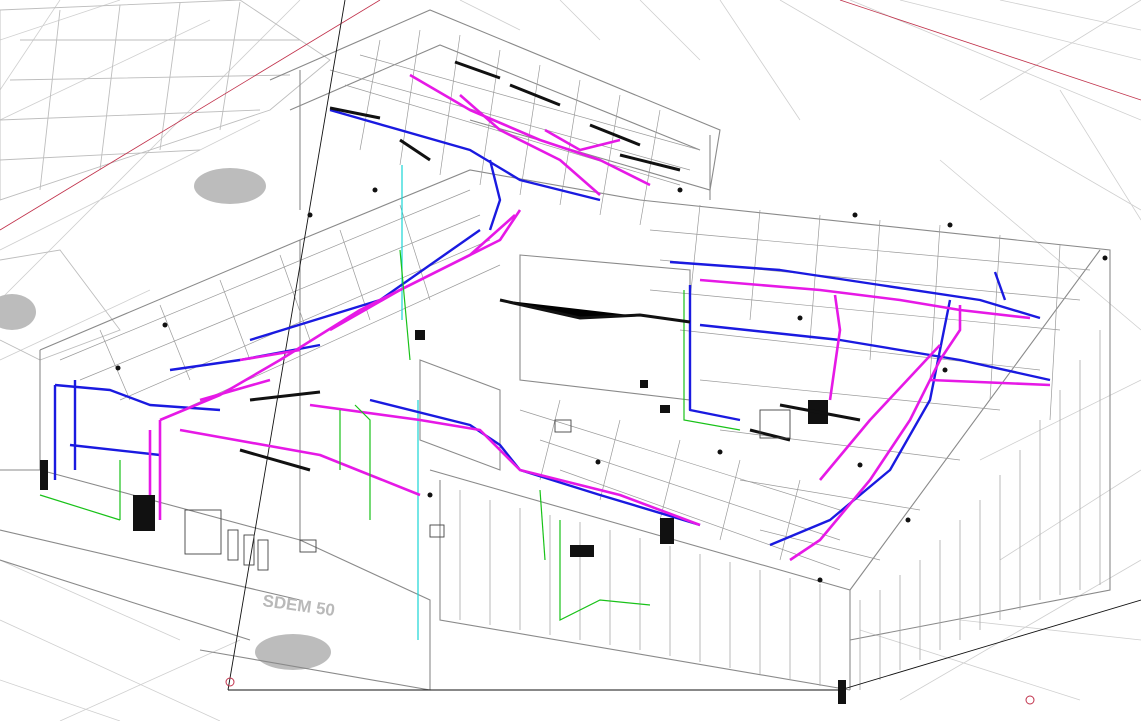  Describe the element at coordinates (298, 605) in the screenshot. I see `building-label: SDEM 50` at that location.